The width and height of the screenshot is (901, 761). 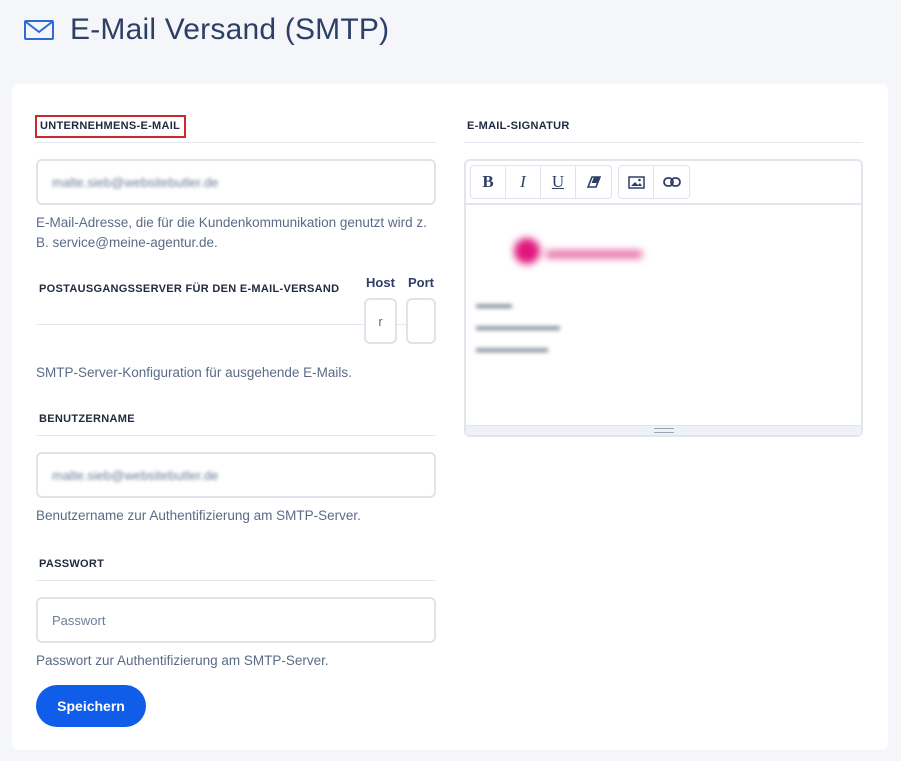 I want to click on username-section-label: BENUTZERNAME, so click(x=236, y=421).